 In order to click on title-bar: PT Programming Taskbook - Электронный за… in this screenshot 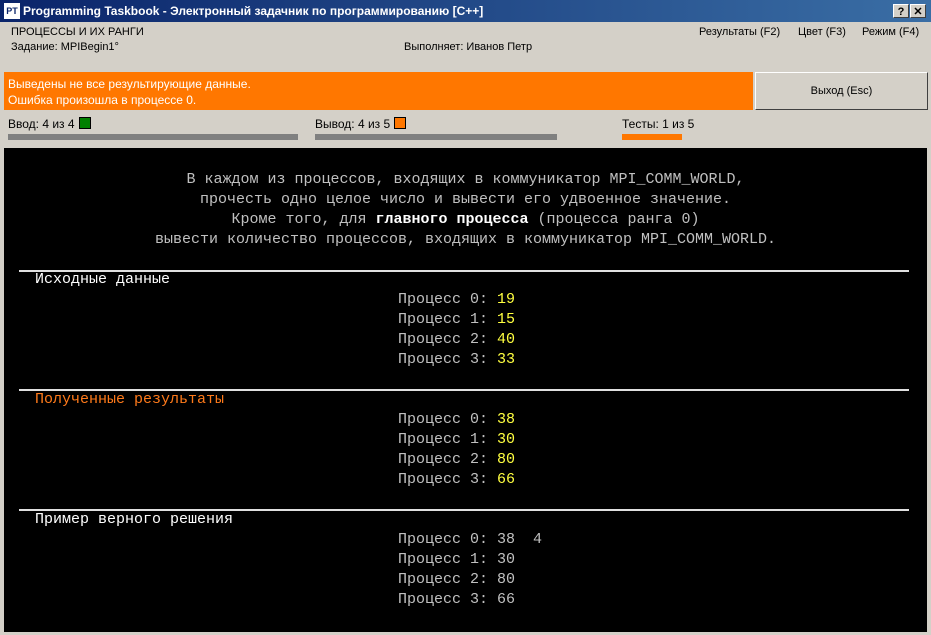, I will do `click(465, 11)`.